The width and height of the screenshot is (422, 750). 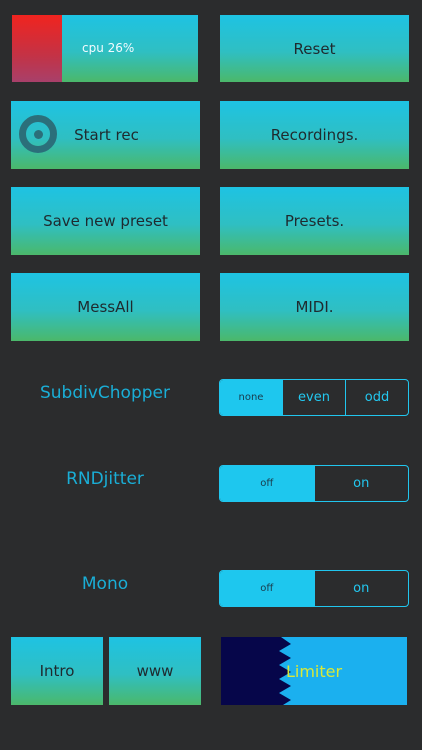 I want to click on subdiv-chopper-label: SubdivChopper, so click(x=104, y=393).